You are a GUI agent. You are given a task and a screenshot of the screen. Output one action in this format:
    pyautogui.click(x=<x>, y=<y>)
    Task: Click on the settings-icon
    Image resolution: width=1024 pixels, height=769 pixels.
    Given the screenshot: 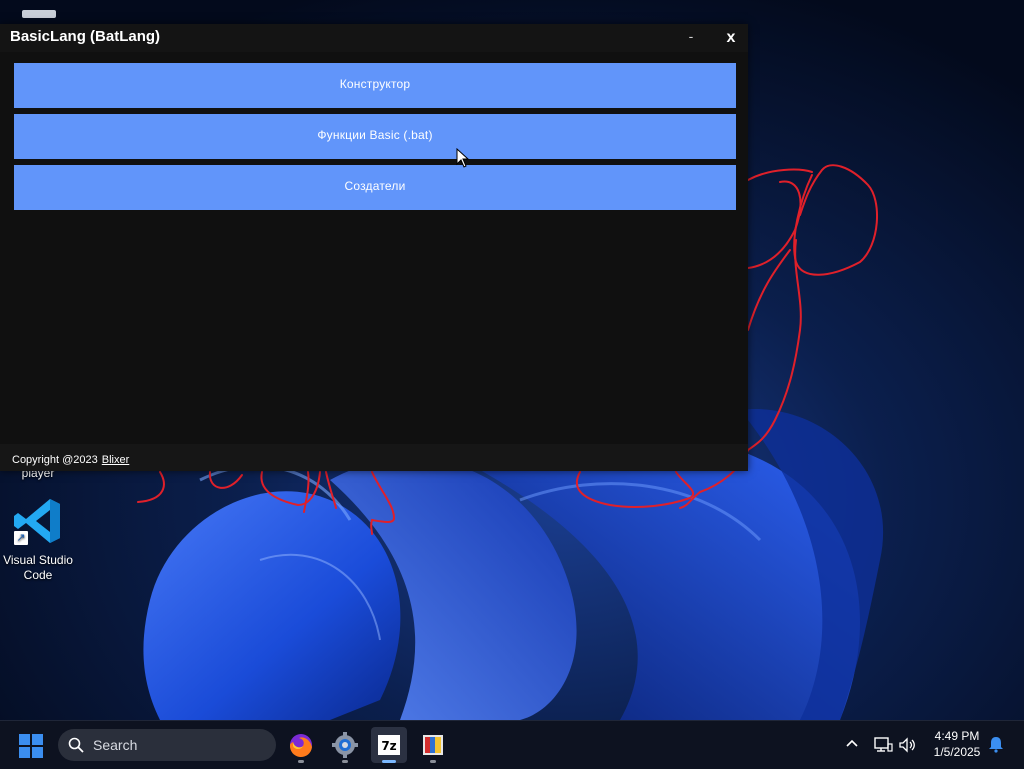 What is the action you would take?
    pyautogui.click(x=345, y=745)
    